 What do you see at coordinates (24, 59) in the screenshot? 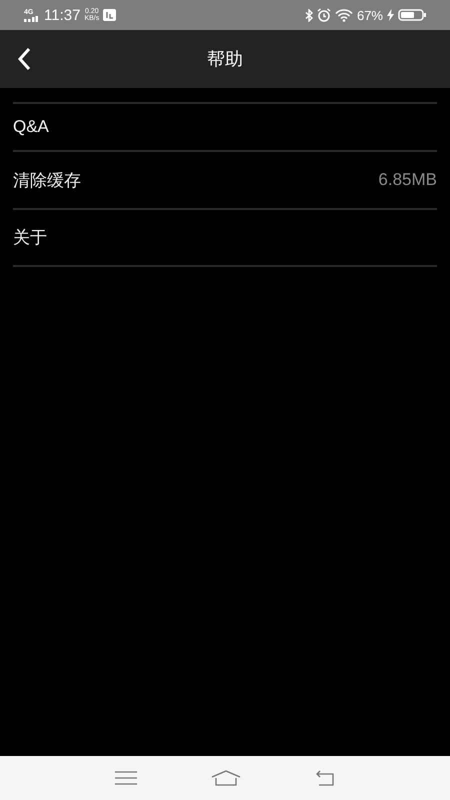
I see `chevron-left-icon` at bounding box center [24, 59].